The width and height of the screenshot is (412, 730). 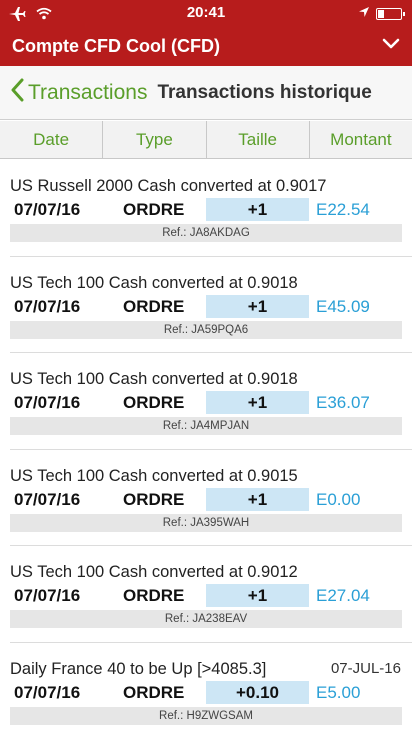 I want to click on transaction-right-date: 07-JUL-16, so click(x=365, y=668).